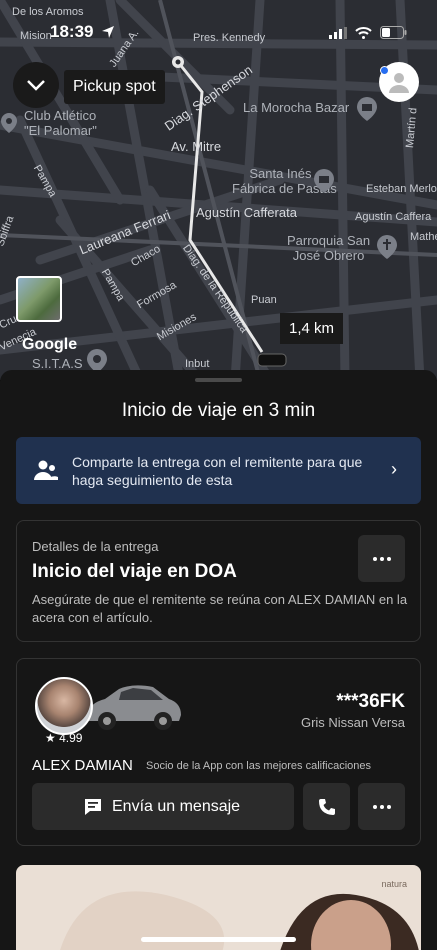 This screenshot has width=437, height=950. I want to click on trip-status-title: Inicio de viaje en 3 min, so click(218, 410).